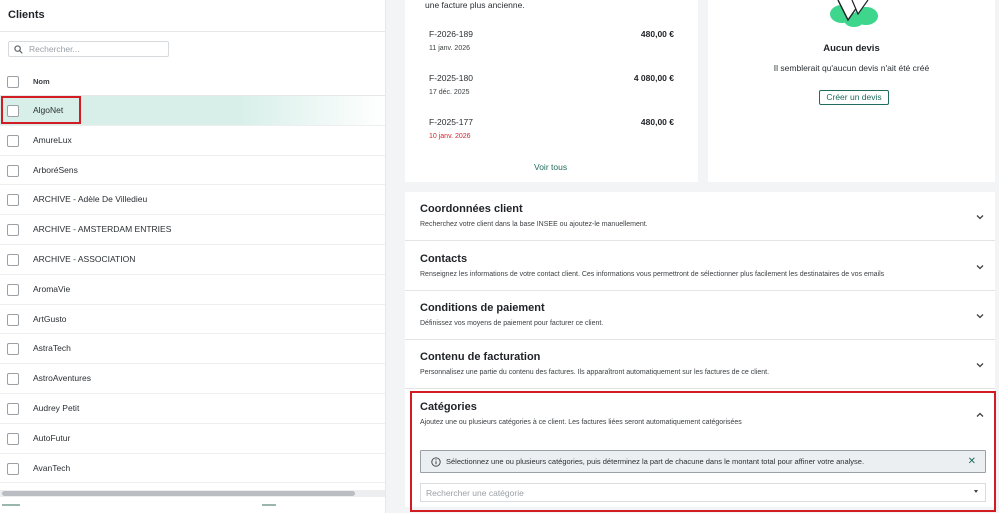 This screenshot has height=513, width=999. I want to click on client-name: AvanTech, so click(51, 468).